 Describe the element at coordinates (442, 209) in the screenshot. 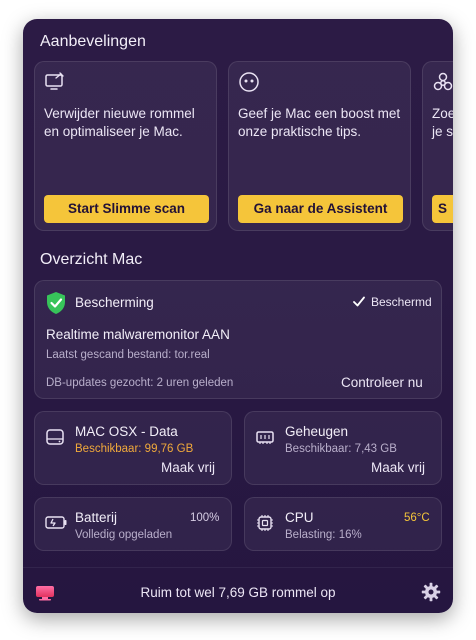

I see `recommendation-button-partial: S` at that location.